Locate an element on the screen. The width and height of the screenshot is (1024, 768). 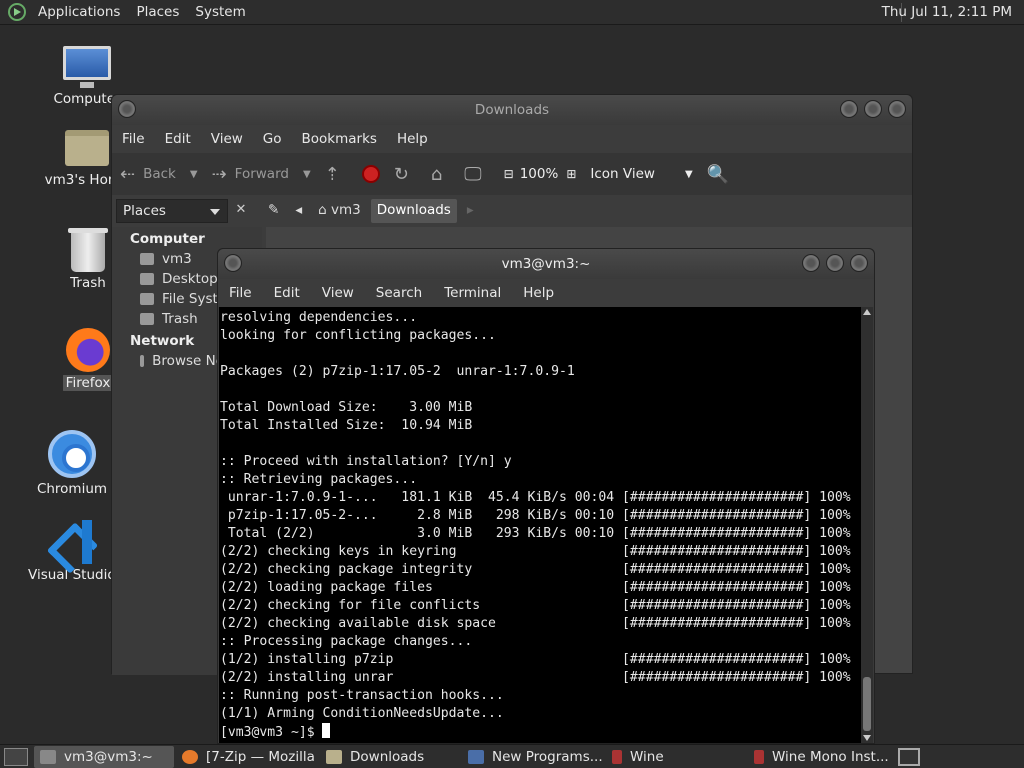
chromium-icon is located at coordinates (72, 454).